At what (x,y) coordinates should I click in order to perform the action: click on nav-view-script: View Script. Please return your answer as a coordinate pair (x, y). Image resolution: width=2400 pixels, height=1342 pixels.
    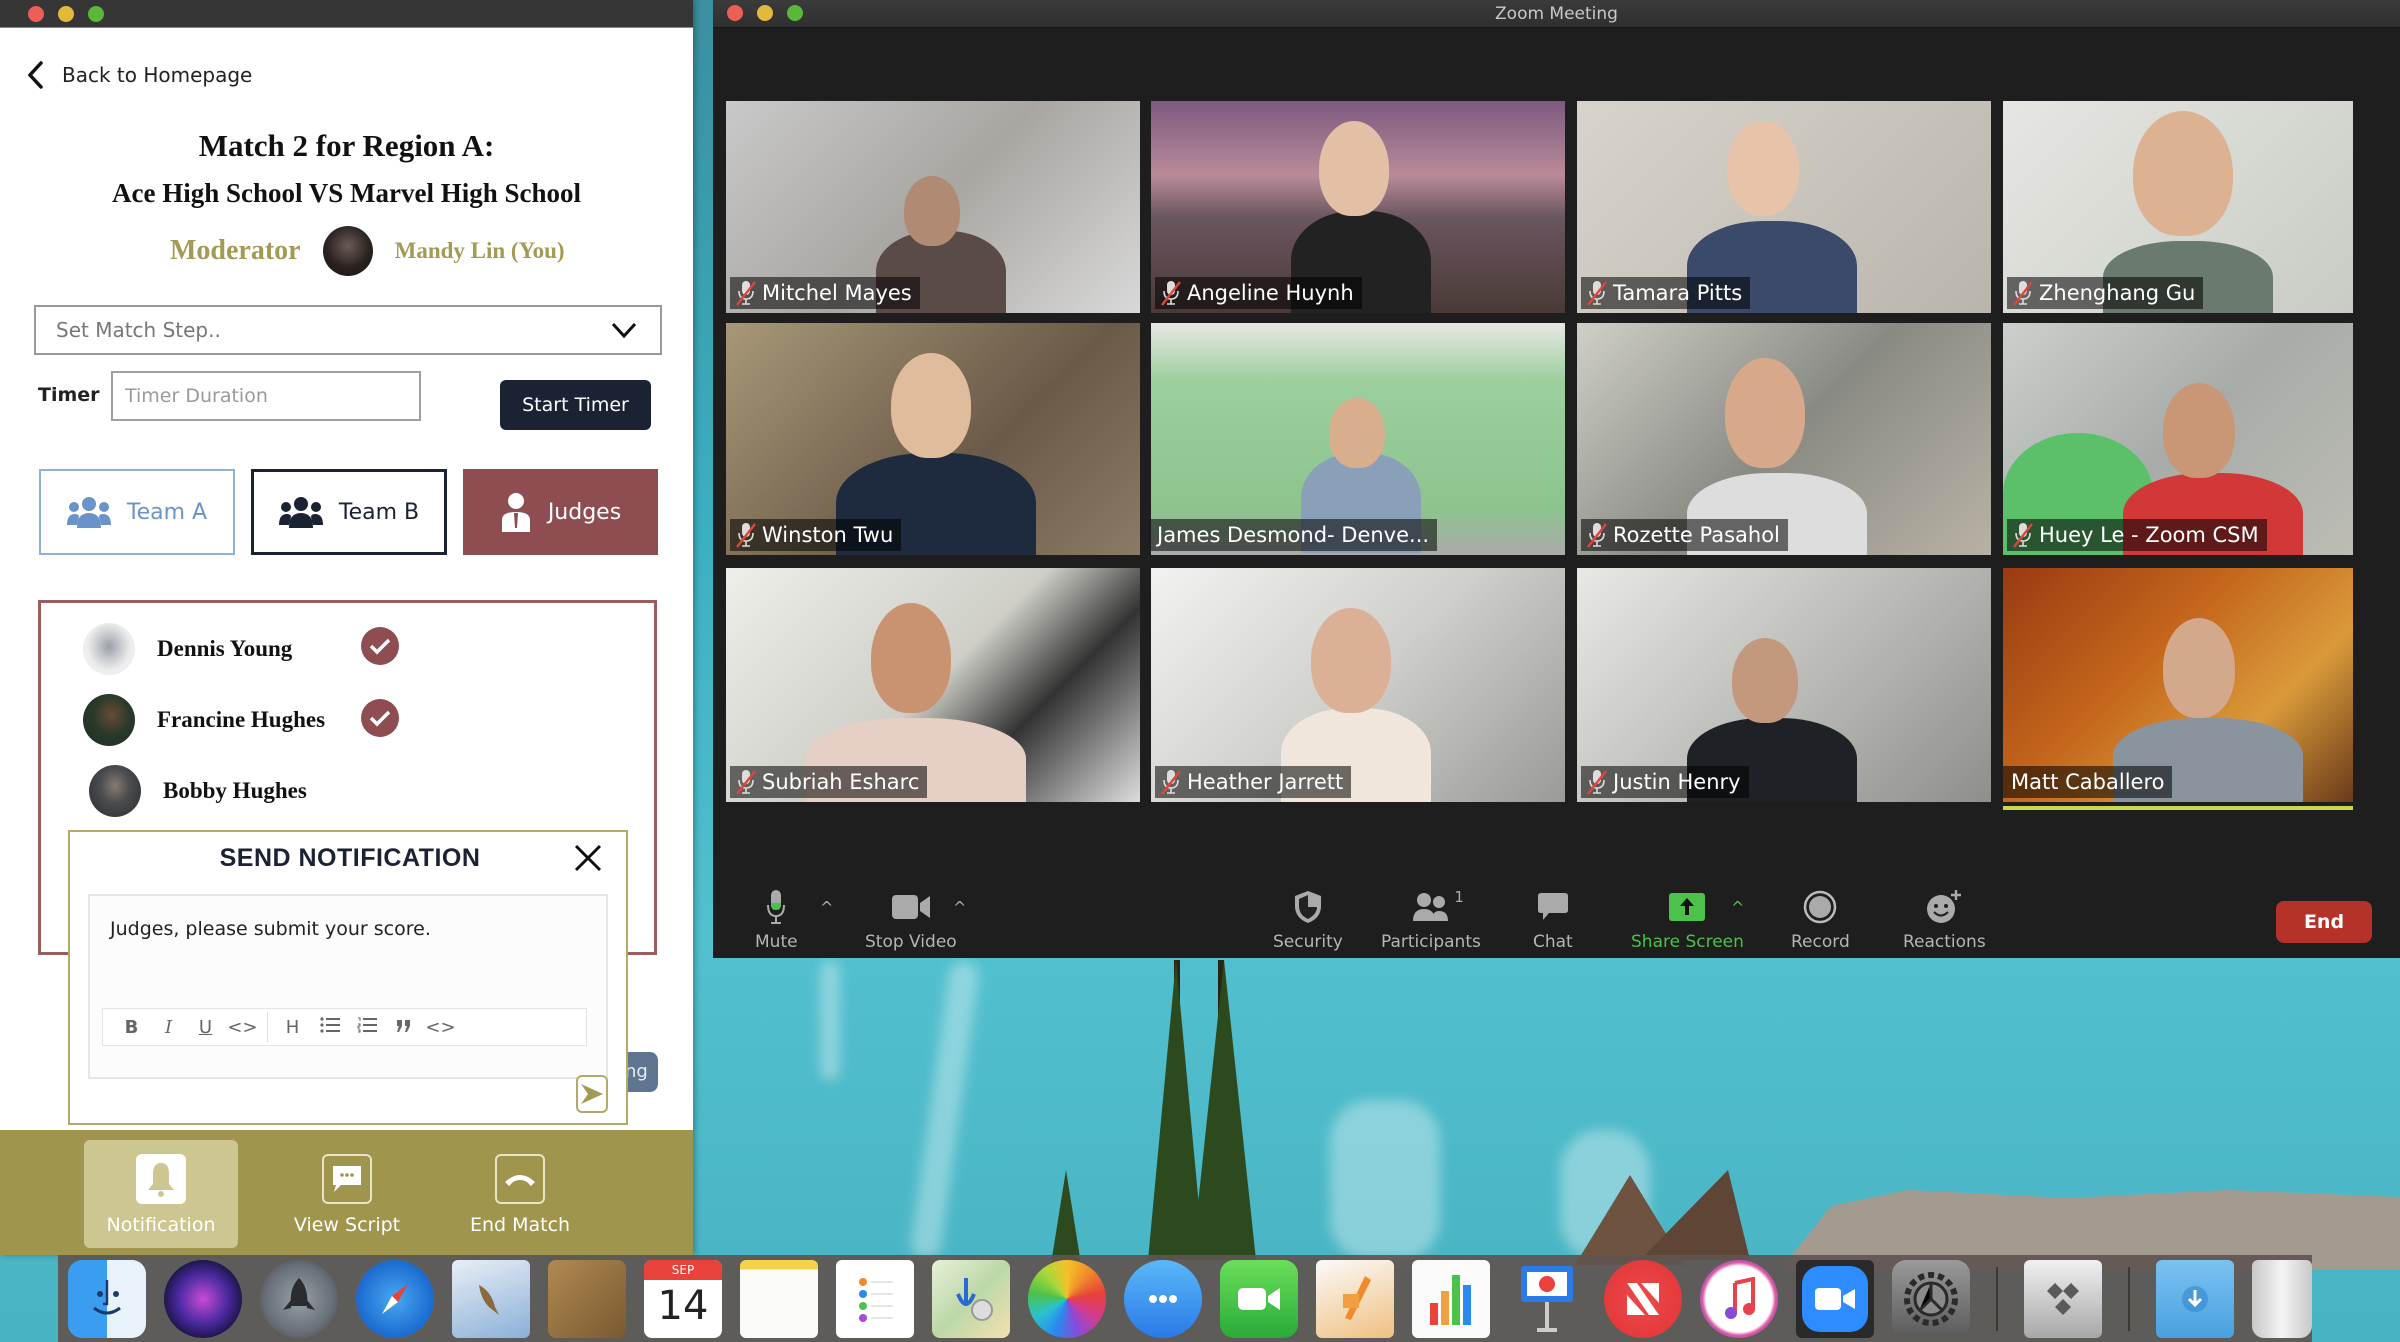
    Looking at the image, I should click on (347, 1194).